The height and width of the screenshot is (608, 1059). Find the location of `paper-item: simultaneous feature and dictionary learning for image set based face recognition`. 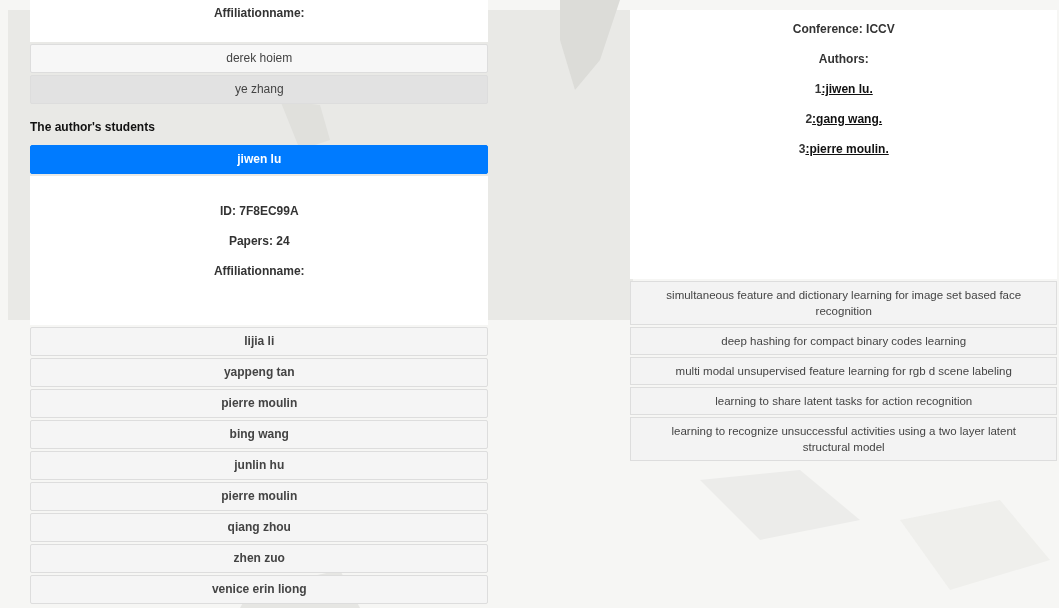

paper-item: simultaneous feature and dictionary learning for image set based face recognition is located at coordinates (843, 303).